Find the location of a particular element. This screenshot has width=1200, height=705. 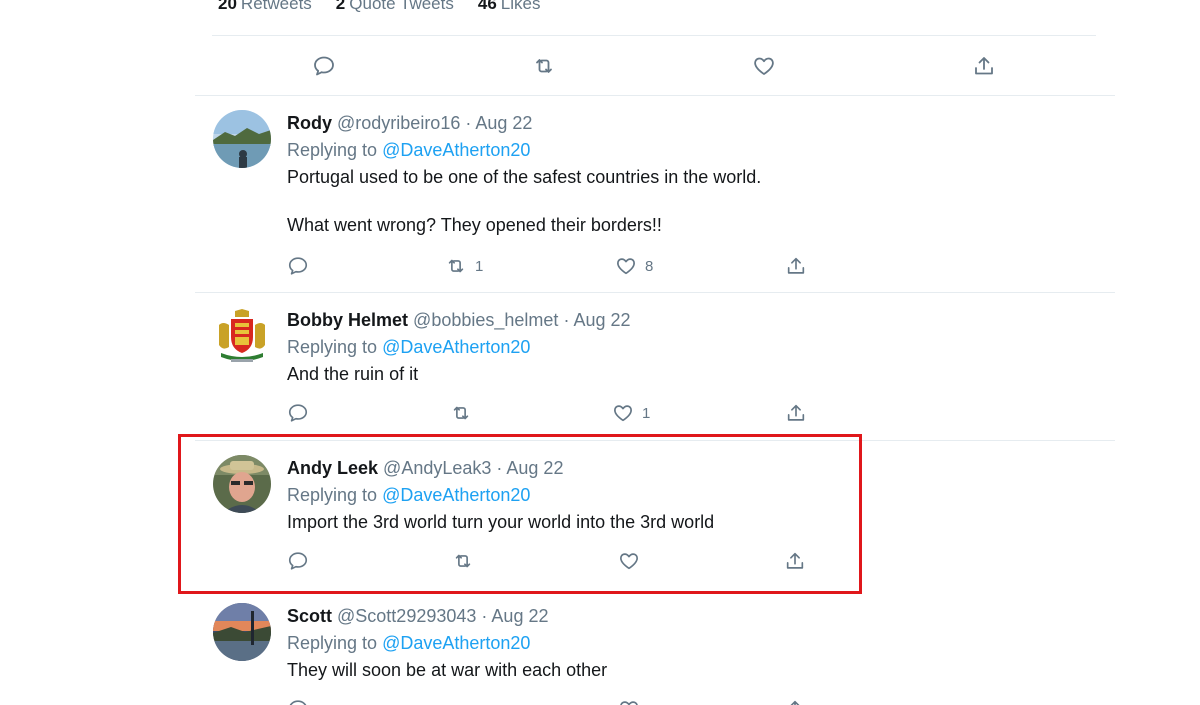

user-handle: @Scott29293043 is located at coordinates (406, 616).